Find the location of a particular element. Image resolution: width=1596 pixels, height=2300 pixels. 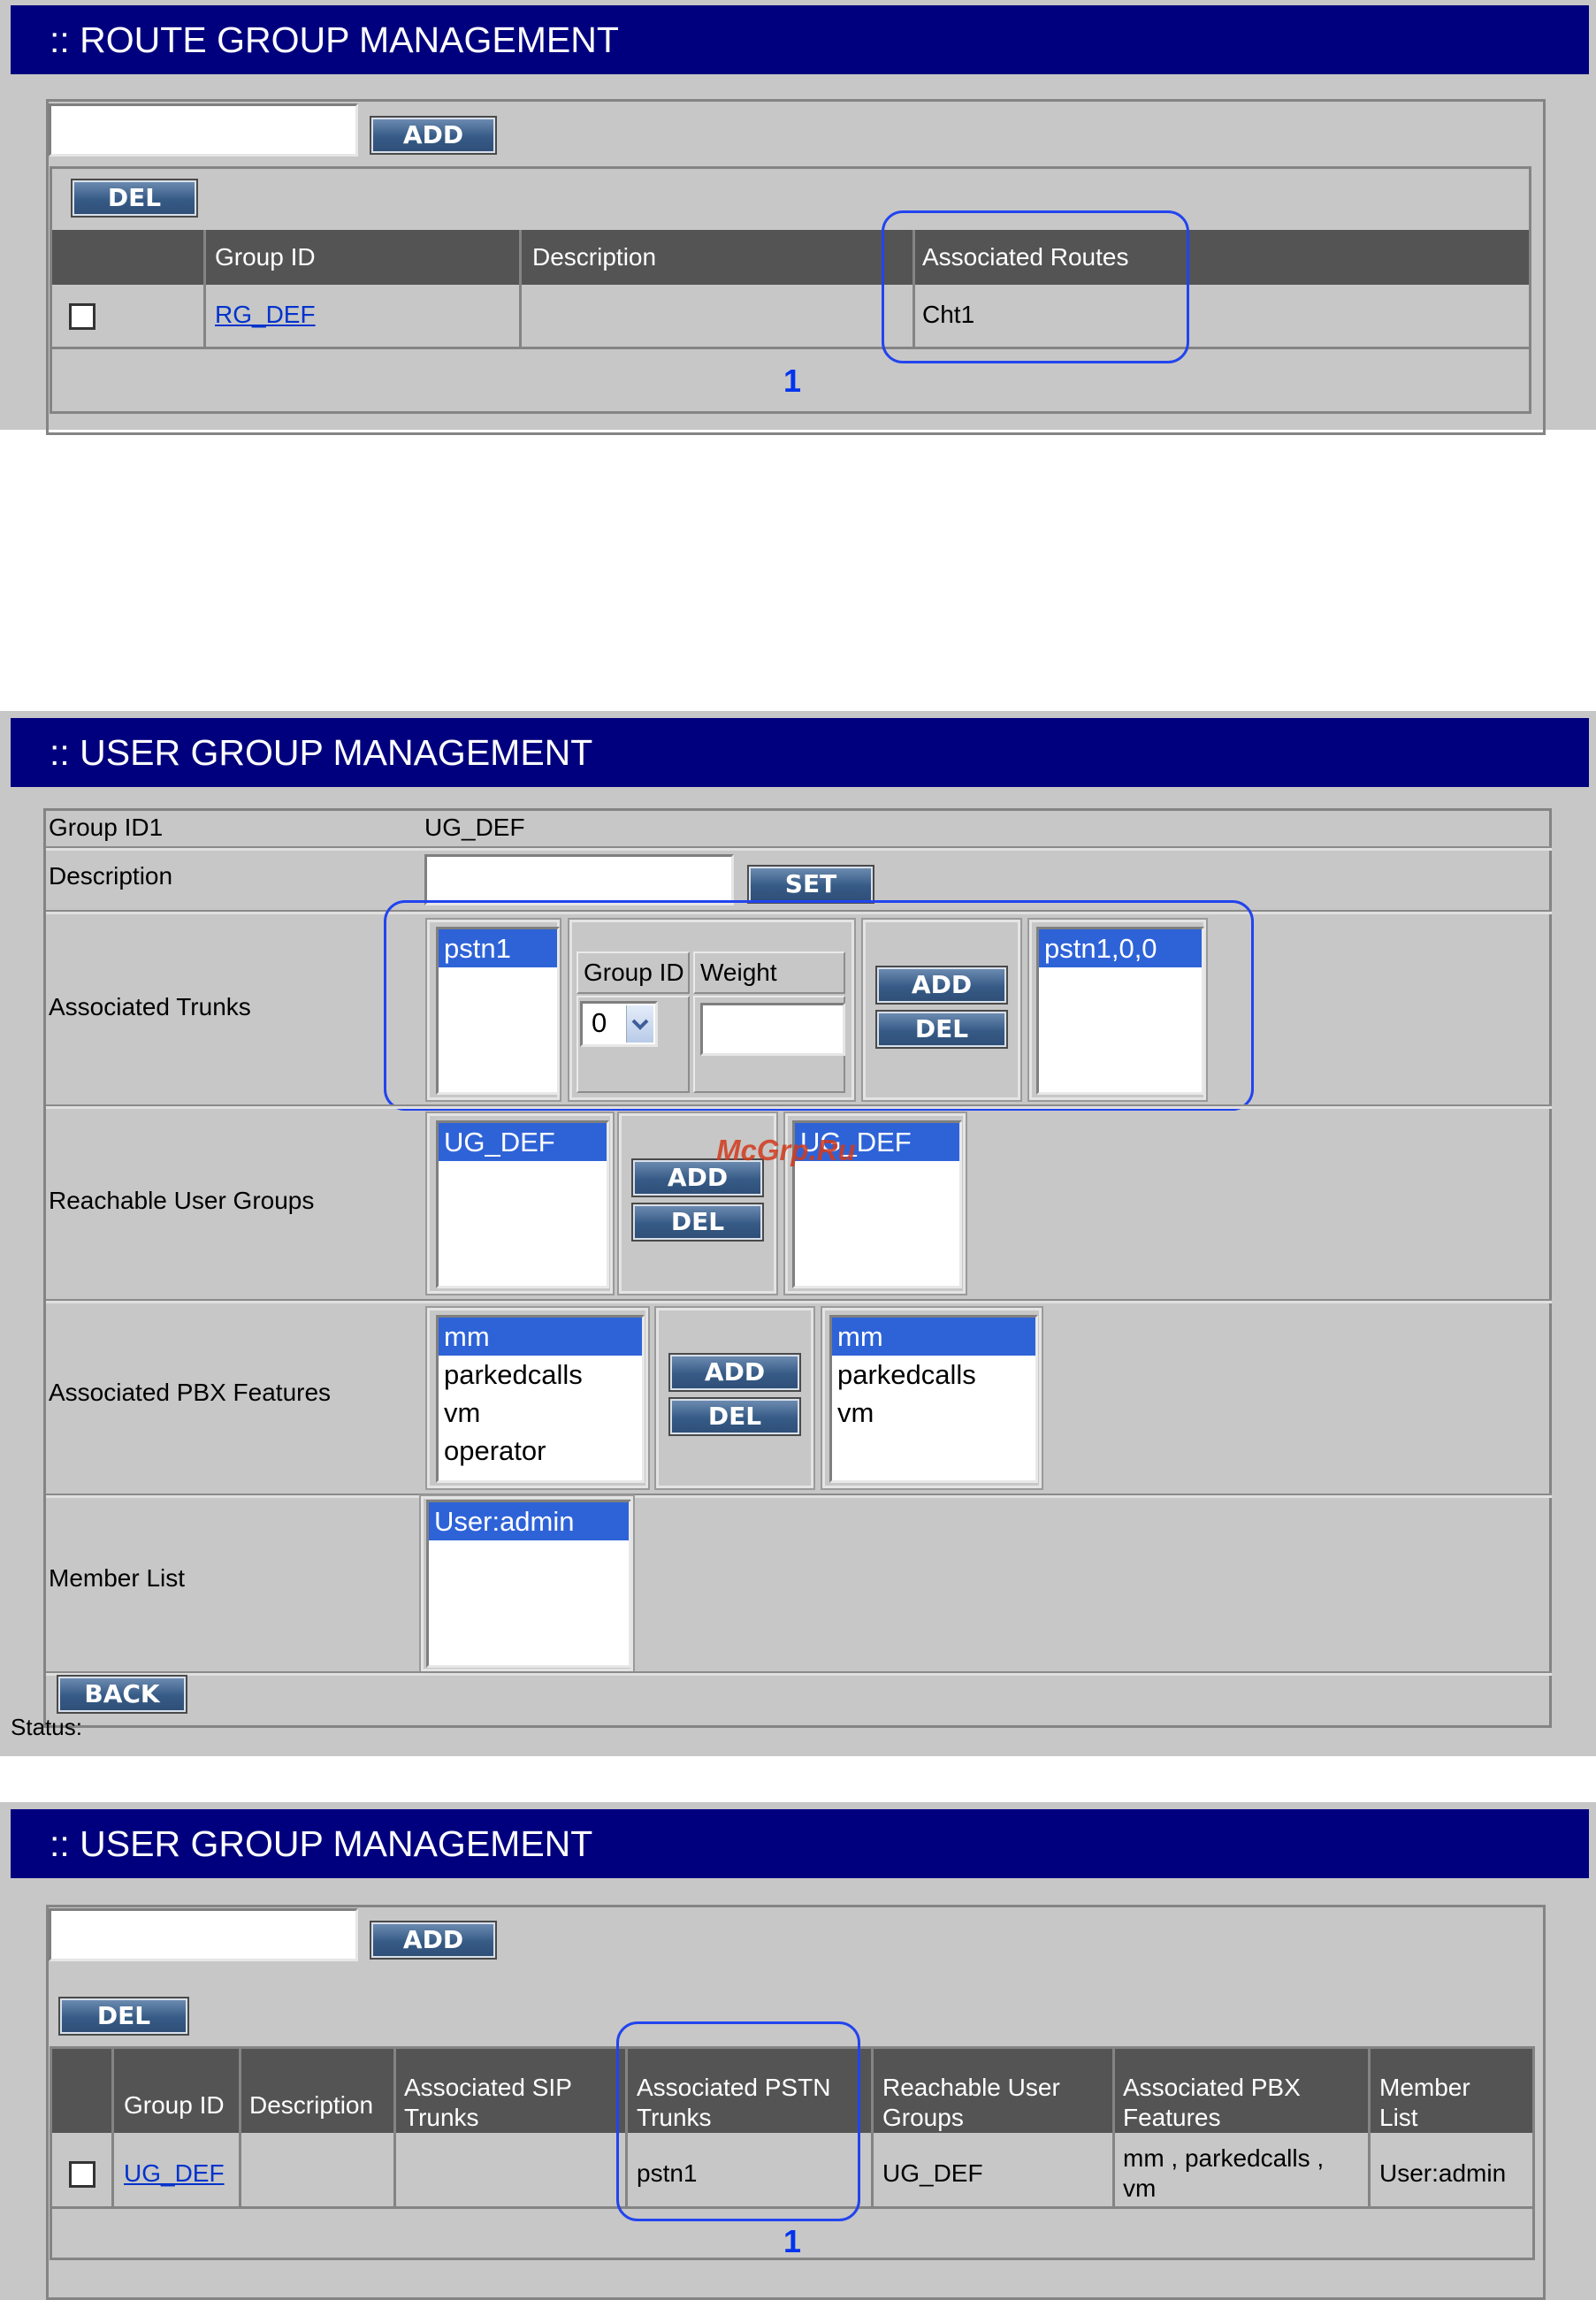

user-group-id-link: UG_DEF is located at coordinates (174, 2173).